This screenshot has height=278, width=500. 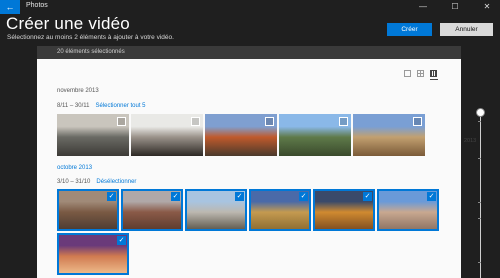 I want to click on date-range: 3/10 – 31/10 Désélectionner, so click(x=96, y=182).